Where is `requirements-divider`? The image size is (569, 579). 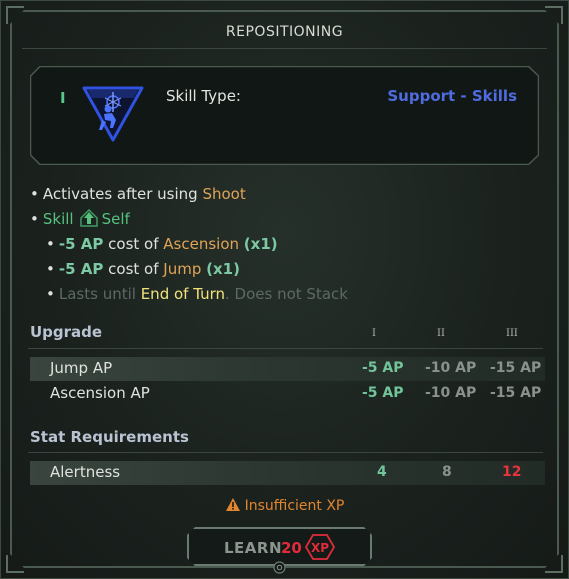
requirements-divider is located at coordinates (285, 452).